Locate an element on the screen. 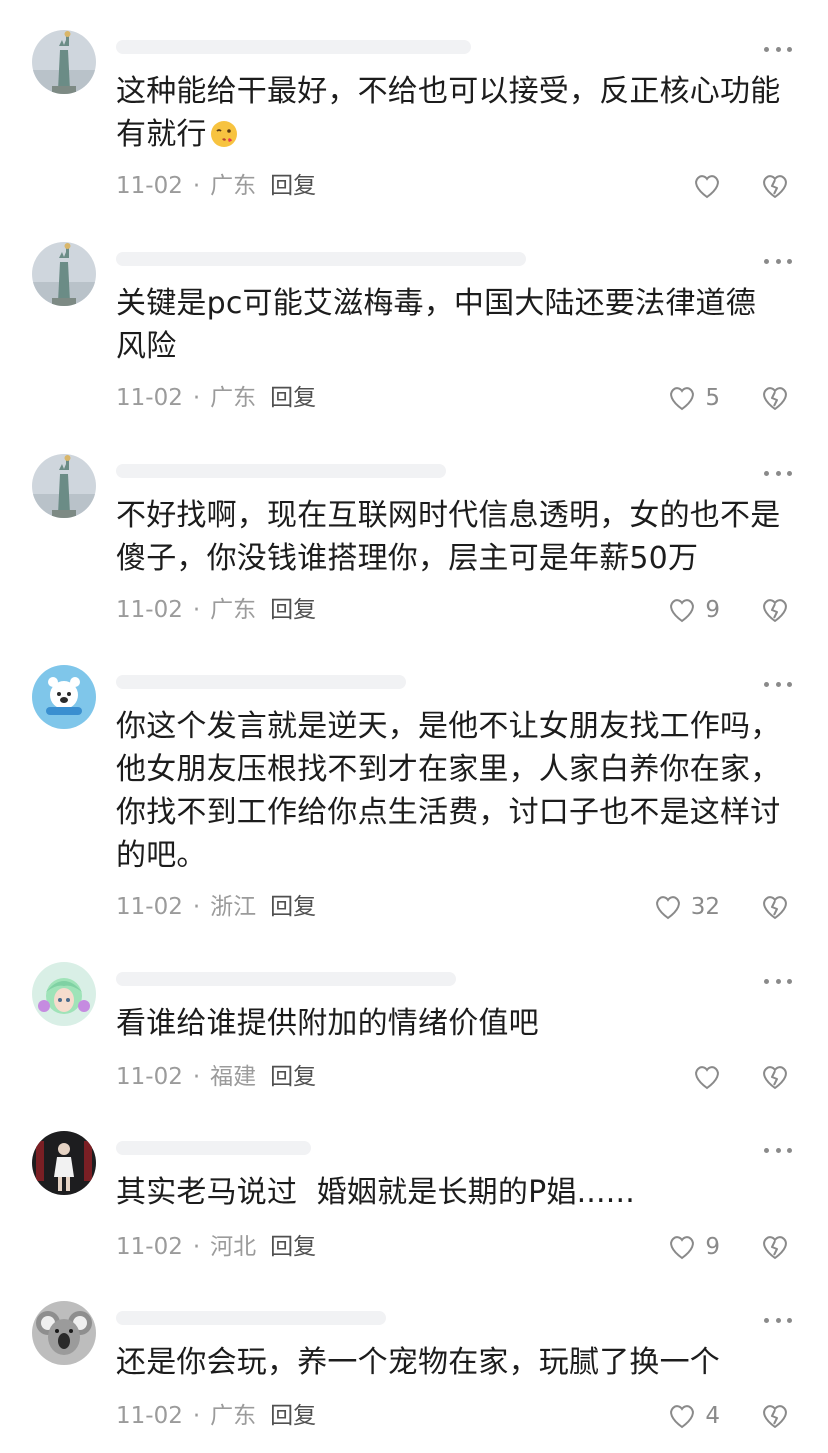 The width and height of the screenshot is (828, 1453). comment-text-line: 你这个发言就是逆天，是他不让女朋友找工作吗， is located at coordinates (448, 726).